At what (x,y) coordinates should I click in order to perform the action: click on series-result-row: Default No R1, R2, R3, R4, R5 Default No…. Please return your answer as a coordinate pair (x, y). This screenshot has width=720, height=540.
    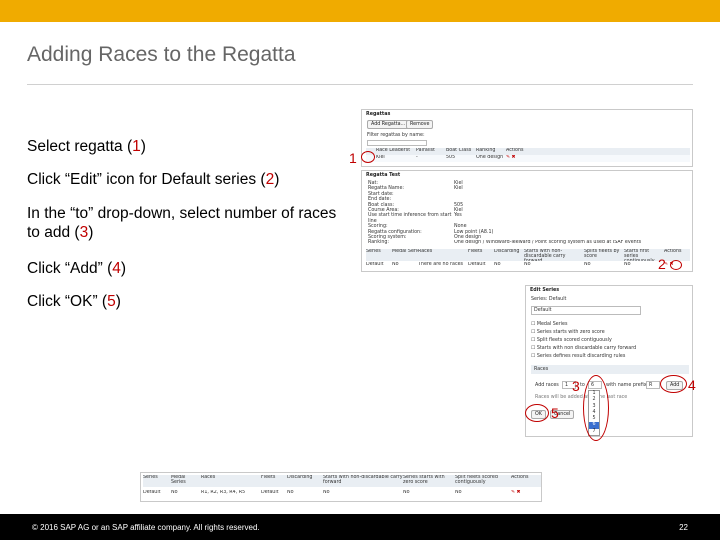
    Looking at the image, I should click on (342, 494).